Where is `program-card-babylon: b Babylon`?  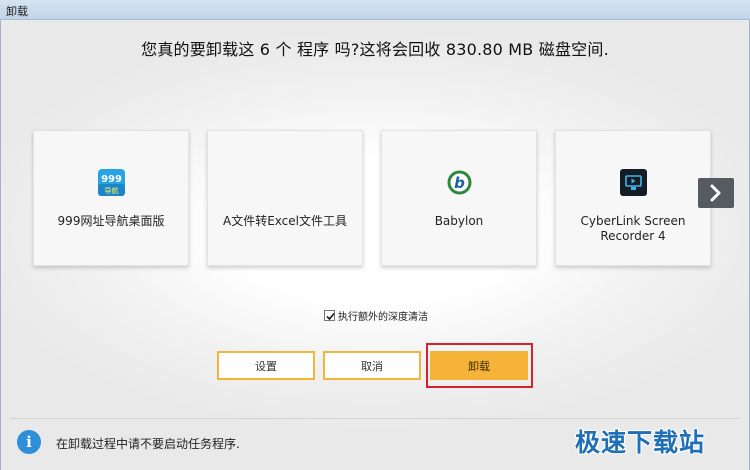
program-card-babylon: b Babylon is located at coordinates (459, 198).